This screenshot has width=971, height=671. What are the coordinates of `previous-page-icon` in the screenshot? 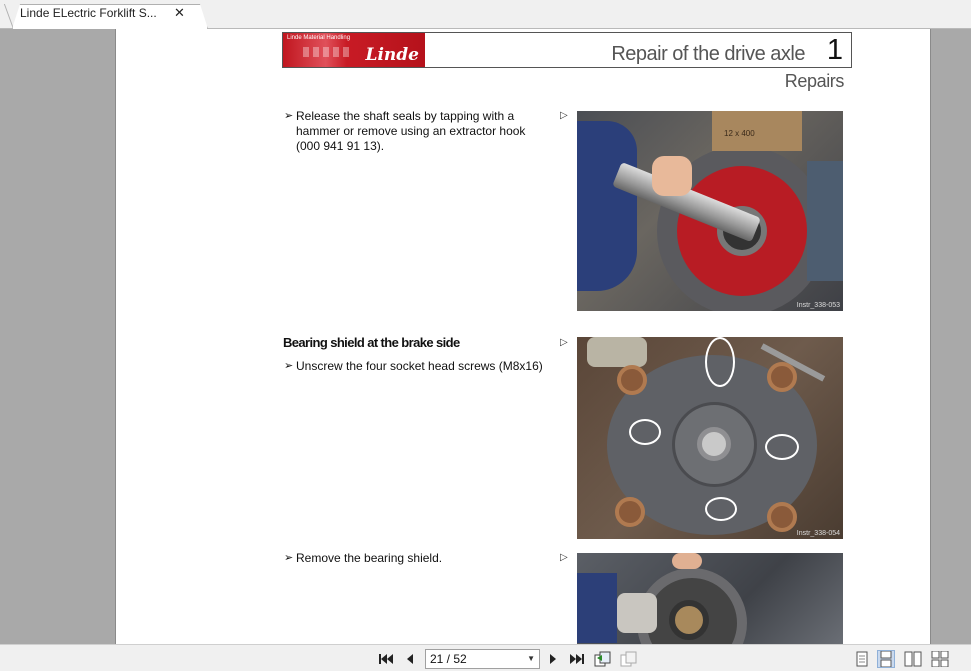 It's located at (410, 659).